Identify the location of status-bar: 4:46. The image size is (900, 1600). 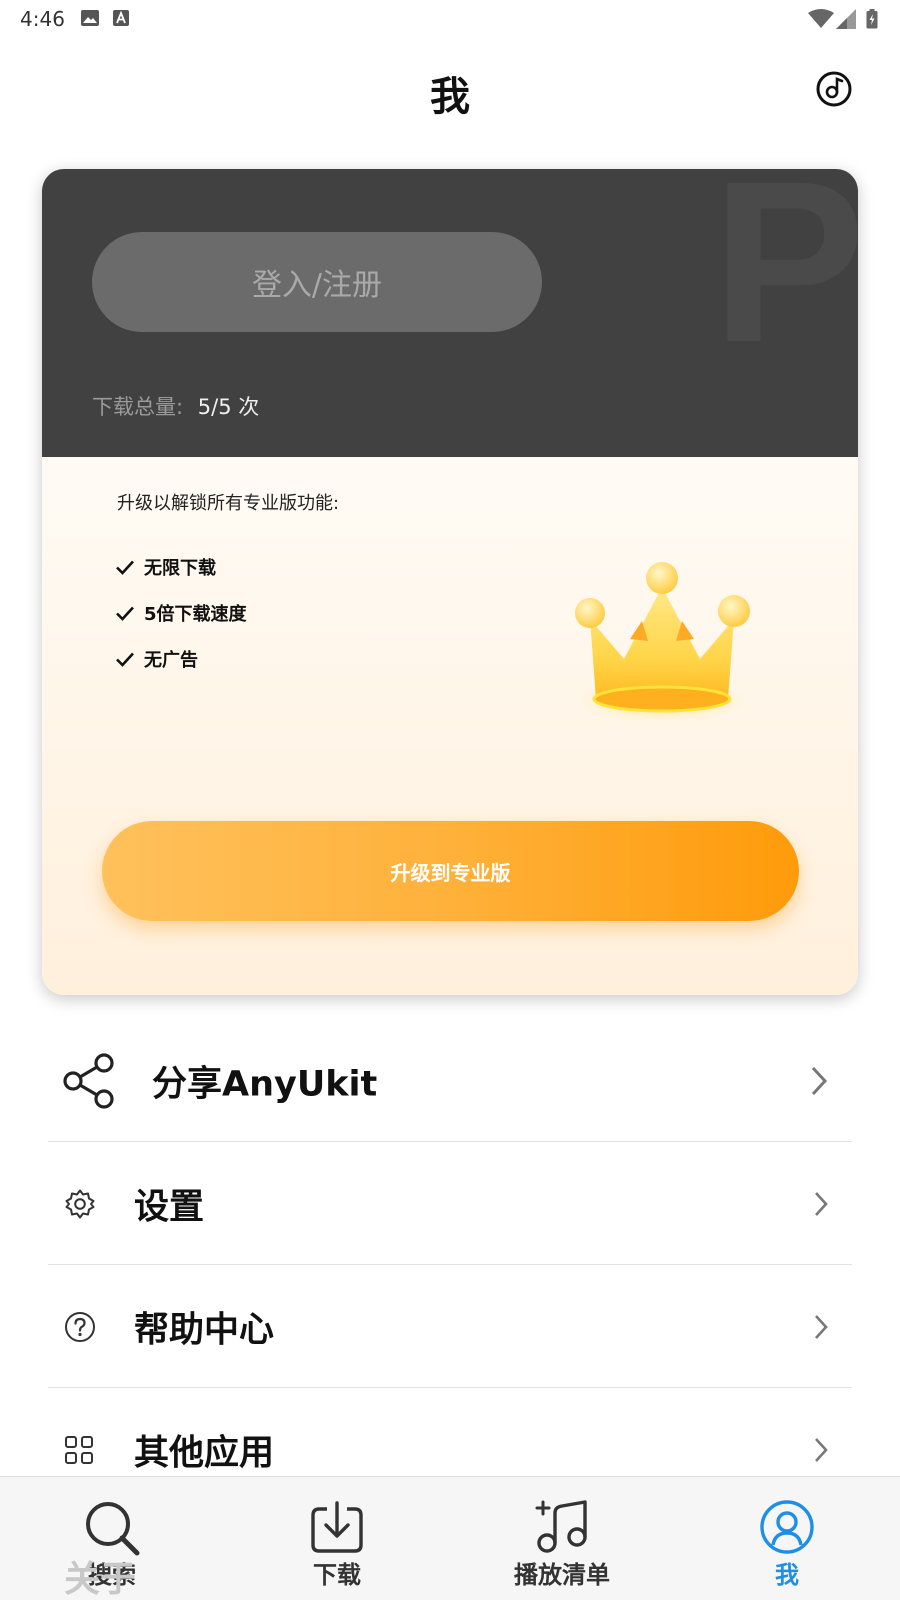
(450, 18).